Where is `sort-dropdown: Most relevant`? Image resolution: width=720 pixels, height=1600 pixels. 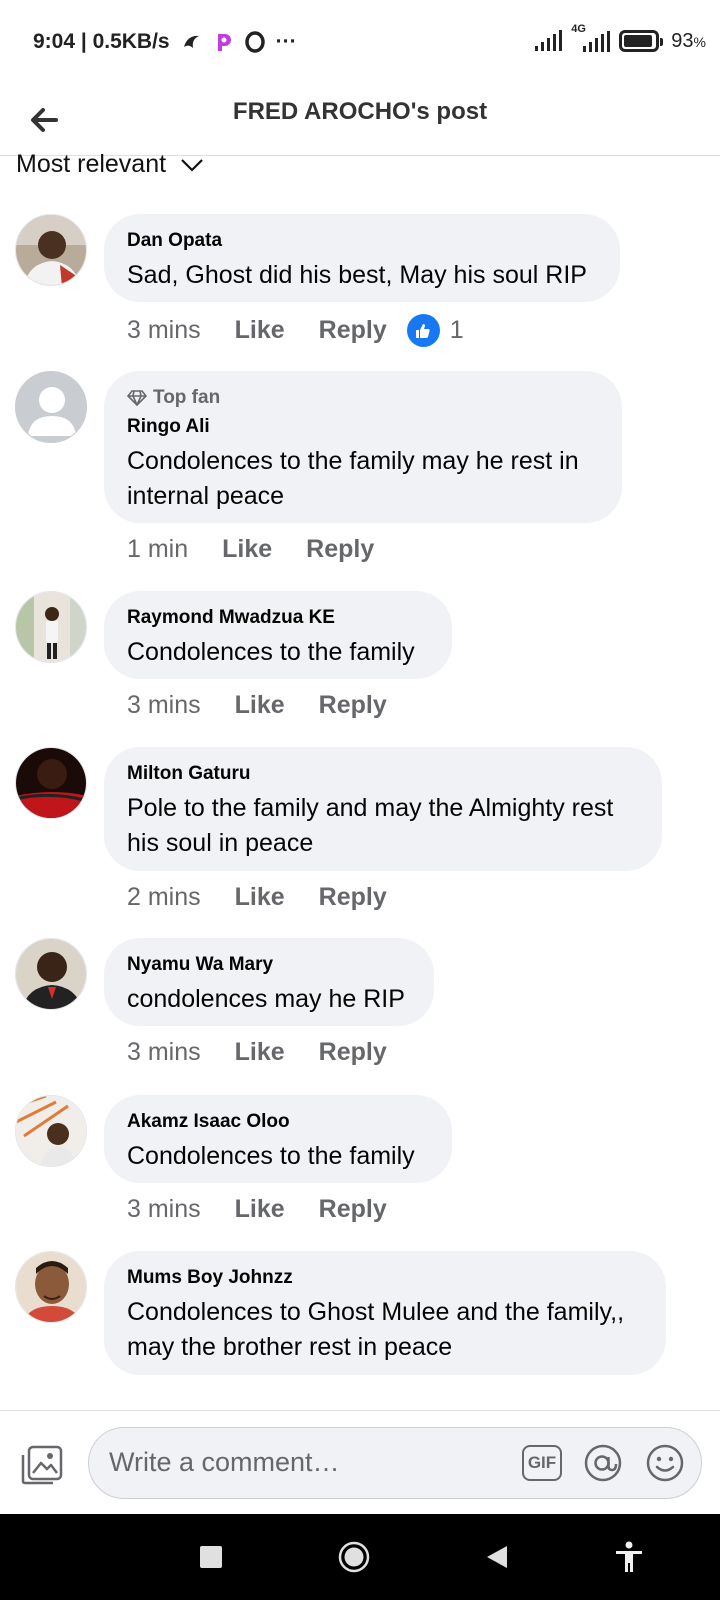 sort-dropdown: Most relevant is located at coordinates (110, 164).